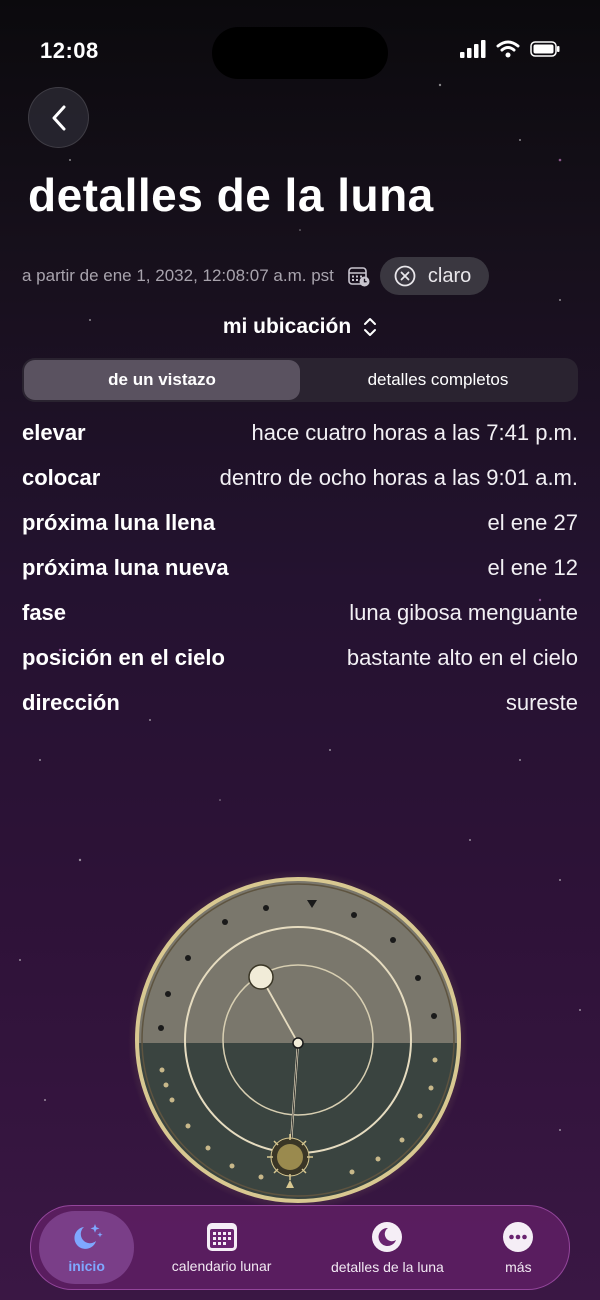 The width and height of the screenshot is (600, 1300). What do you see at coordinates (300, 702) in the screenshot?
I see `info-row-direction: dirección sureste` at bounding box center [300, 702].